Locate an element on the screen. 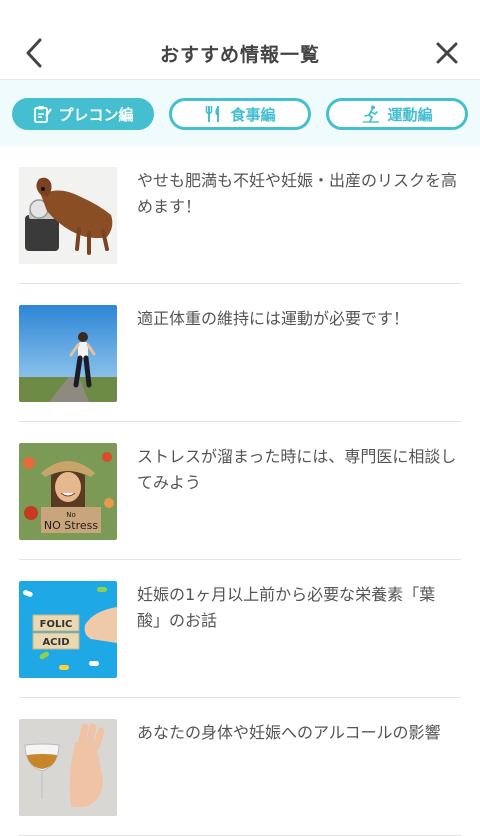 This screenshot has width=480, height=836. category-tabs: プレコン編 食事編 運動編 is located at coordinates (240, 113).